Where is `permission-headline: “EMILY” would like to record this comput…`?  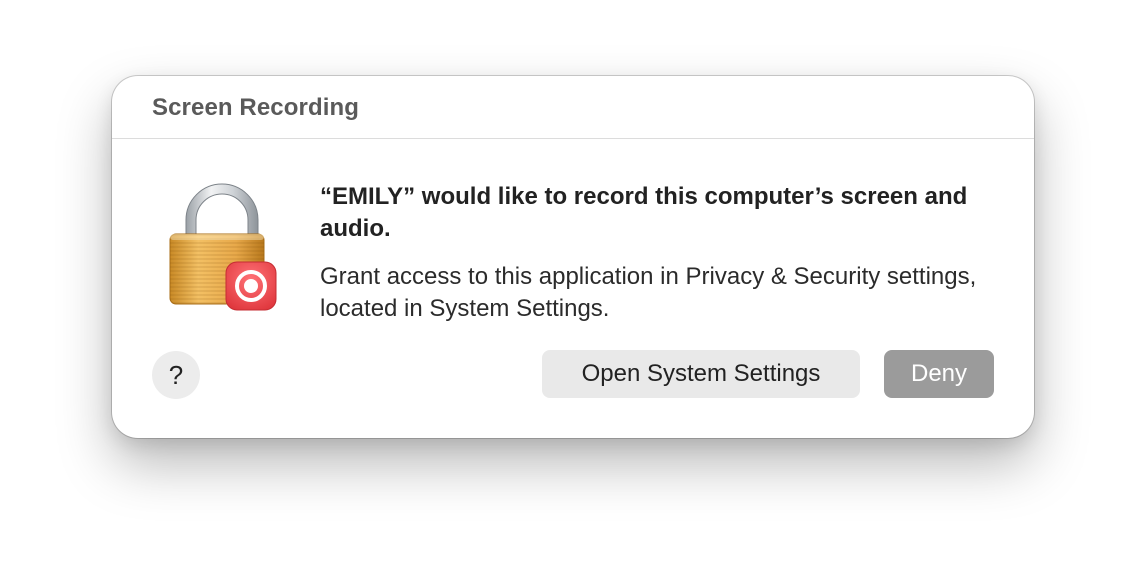
permission-headline: “EMILY” would like to record this comput… is located at coordinates (644, 212).